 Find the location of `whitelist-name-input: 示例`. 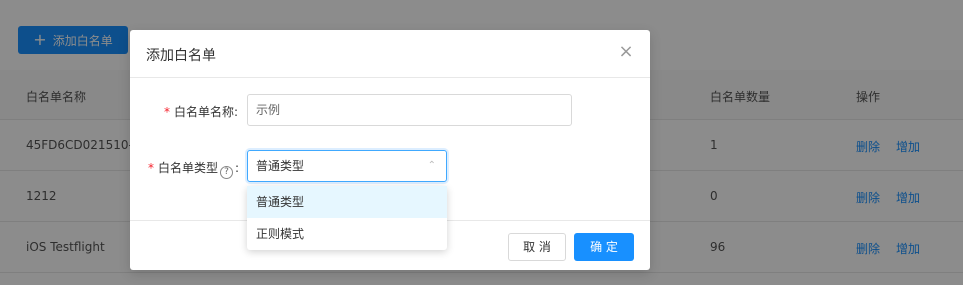

whitelist-name-input: 示例 is located at coordinates (409, 110).